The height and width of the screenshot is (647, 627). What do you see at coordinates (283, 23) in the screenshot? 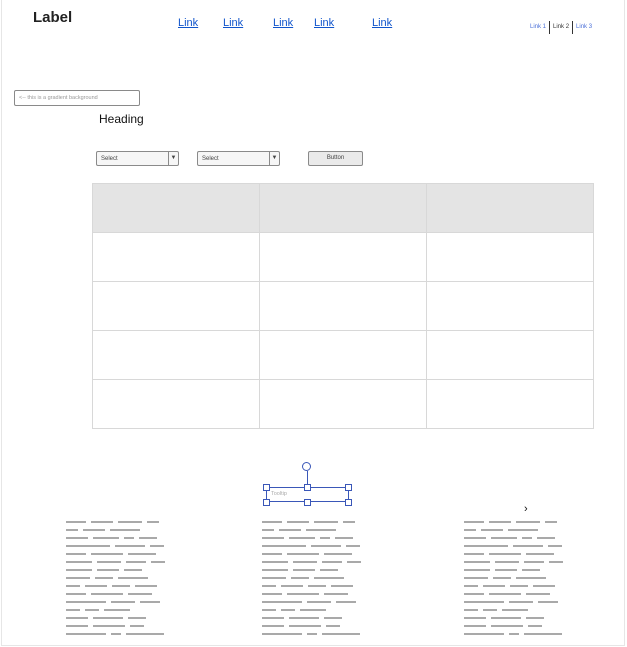
I see `nav-link-3: Link` at bounding box center [283, 23].